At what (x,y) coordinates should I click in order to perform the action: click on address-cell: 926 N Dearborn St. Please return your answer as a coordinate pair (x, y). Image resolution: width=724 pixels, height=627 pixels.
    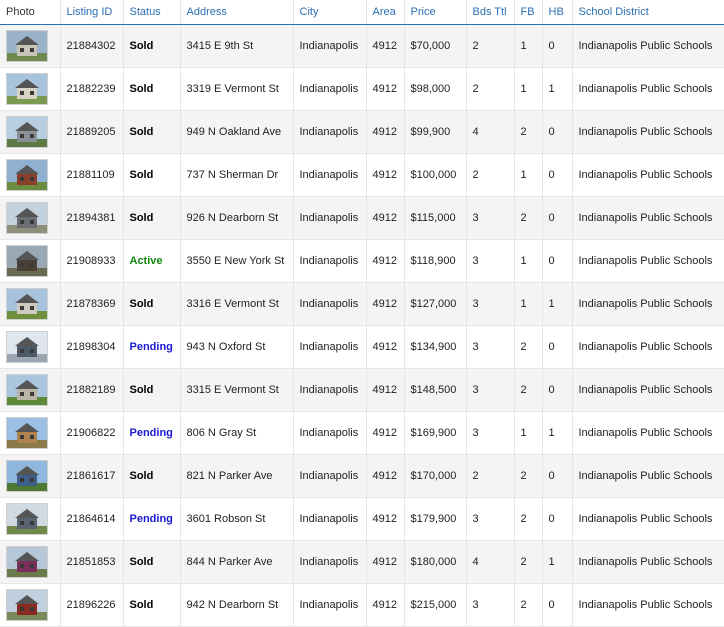
    Looking at the image, I should click on (237, 218).